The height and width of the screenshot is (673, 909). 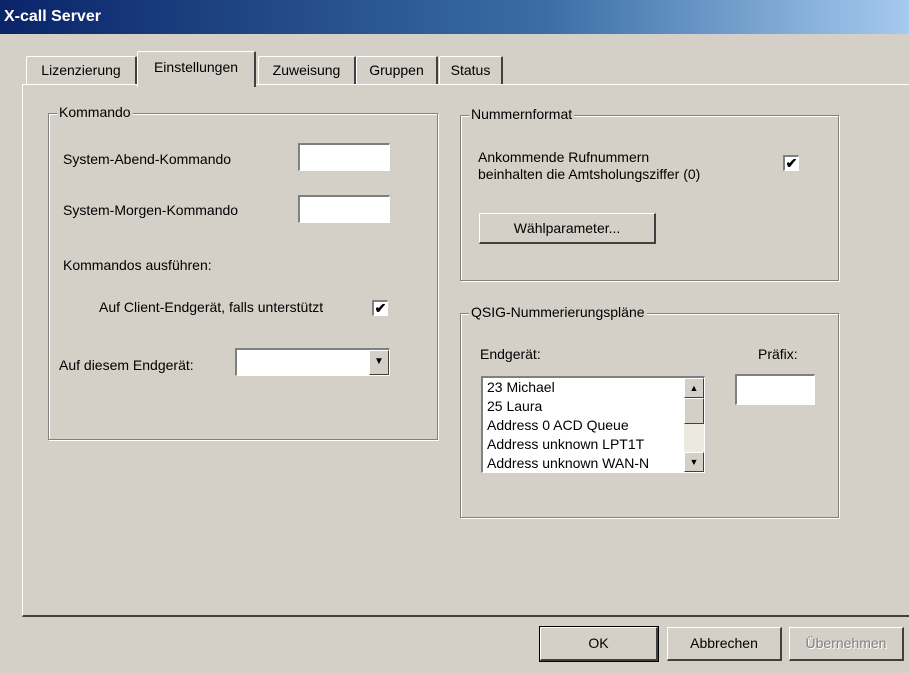 What do you see at coordinates (593, 406) in the screenshot?
I see `list-item: 25 Laura` at bounding box center [593, 406].